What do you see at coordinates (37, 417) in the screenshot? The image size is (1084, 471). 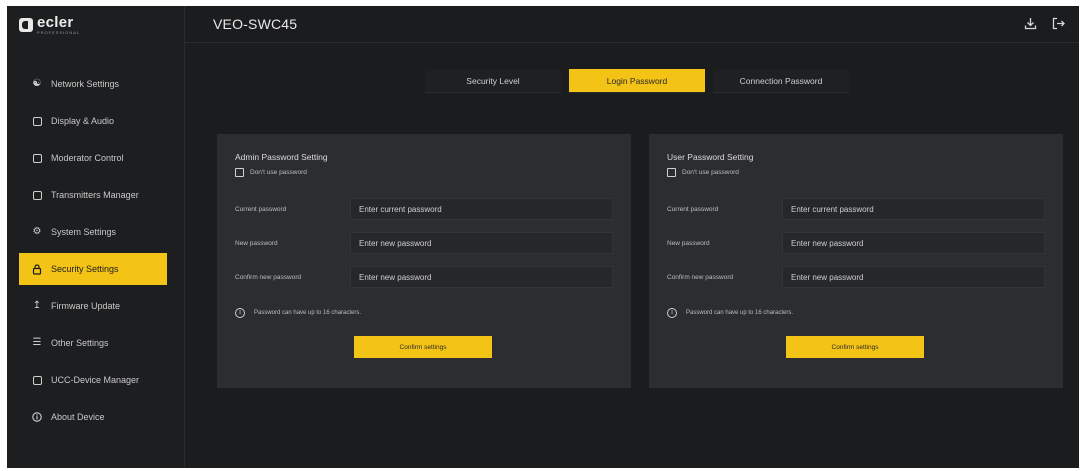 I see `info-icon` at bounding box center [37, 417].